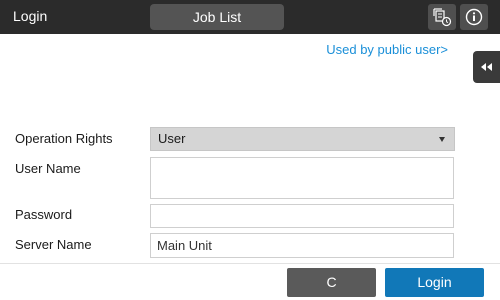 Image resolution: width=500 pixels, height=300 pixels. I want to click on clear-button: C, so click(331, 282).